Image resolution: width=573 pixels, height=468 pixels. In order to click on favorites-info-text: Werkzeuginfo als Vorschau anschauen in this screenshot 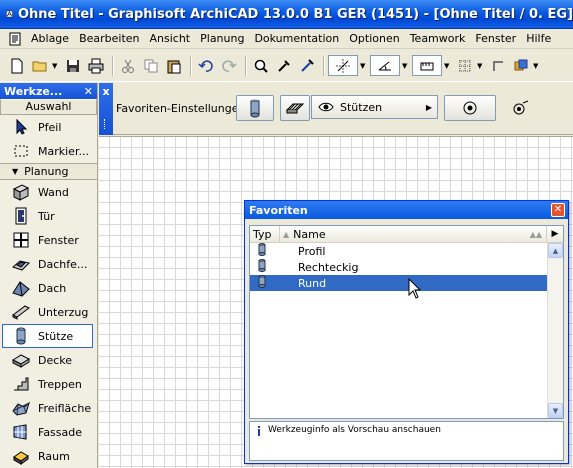, I will do `click(354, 430)`.